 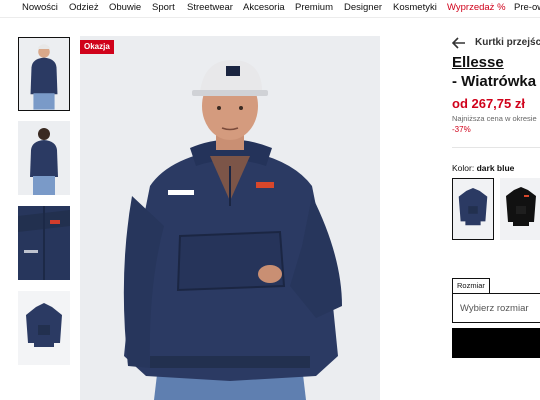 I want to click on size-select: Wybierz rozmiar, so click(x=496, y=308).